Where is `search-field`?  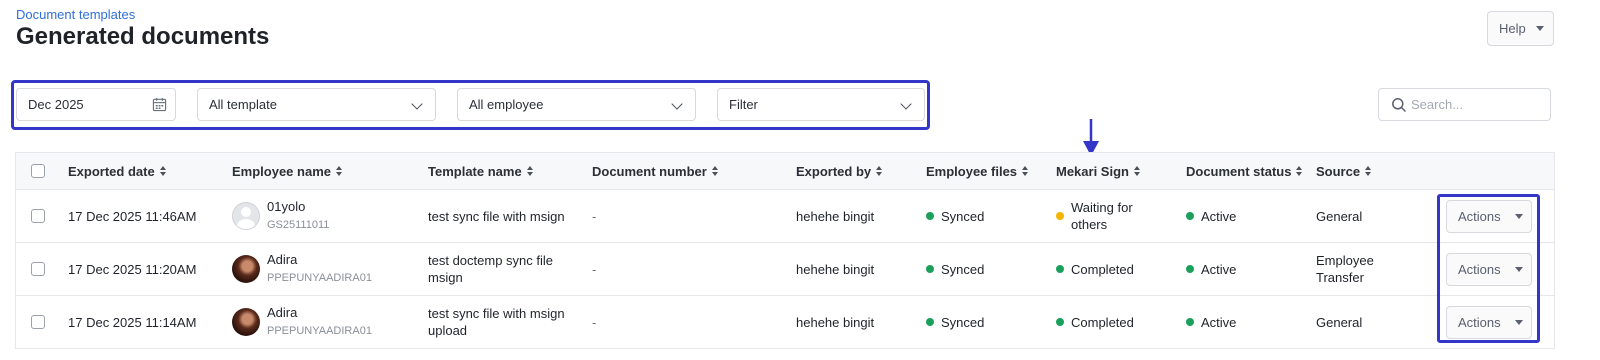
search-field is located at coordinates (1464, 104).